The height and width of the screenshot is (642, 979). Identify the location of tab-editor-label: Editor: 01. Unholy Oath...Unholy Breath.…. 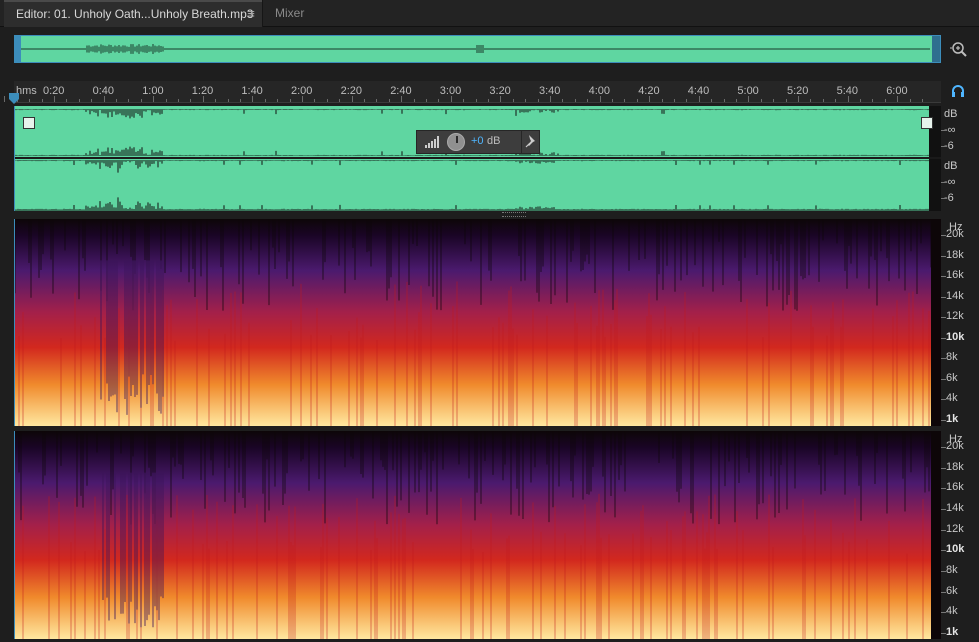
(135, 14).